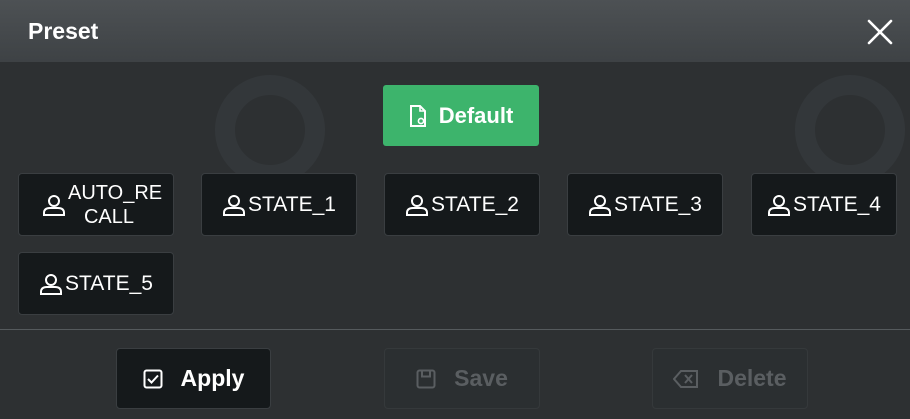 The width and height of the screenshot is (910, 419). I want to click on save-button: Save, so click(462, 378).